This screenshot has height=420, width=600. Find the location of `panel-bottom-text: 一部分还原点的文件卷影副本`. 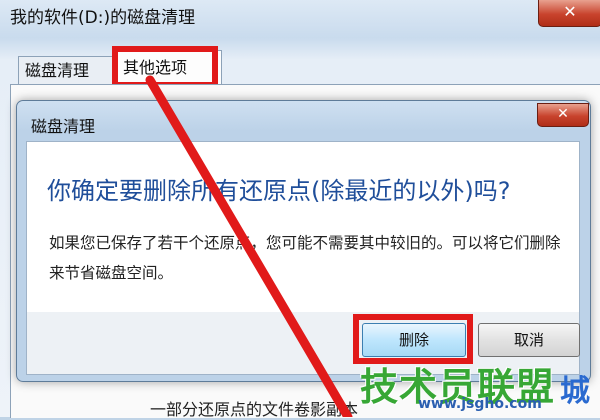

panel-bottom-text: 一部分还原点的文件卷影副本 is located at coordinates (254, 409).